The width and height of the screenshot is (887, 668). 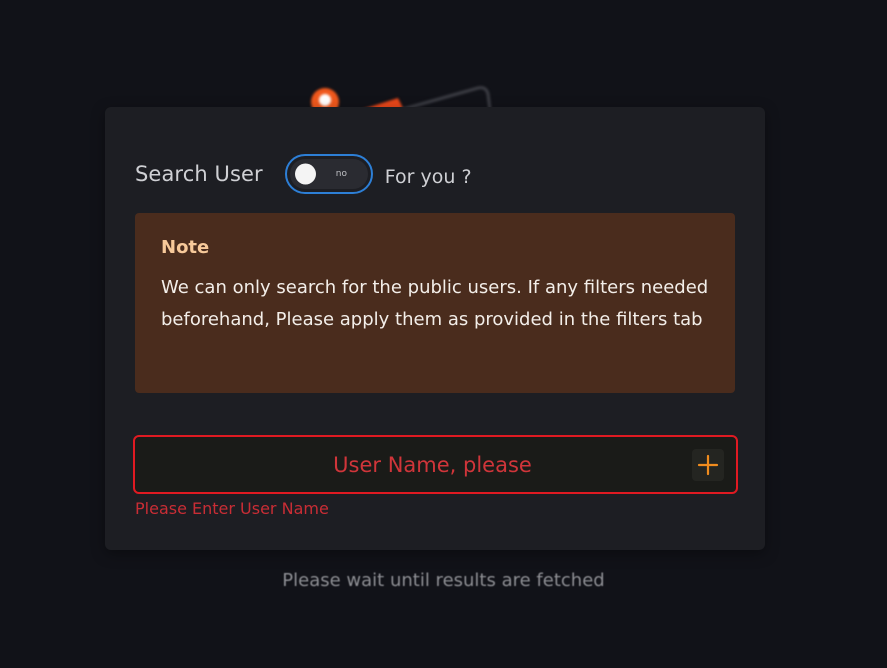 I want to click on add-user-button, so click(x=708, y=464).